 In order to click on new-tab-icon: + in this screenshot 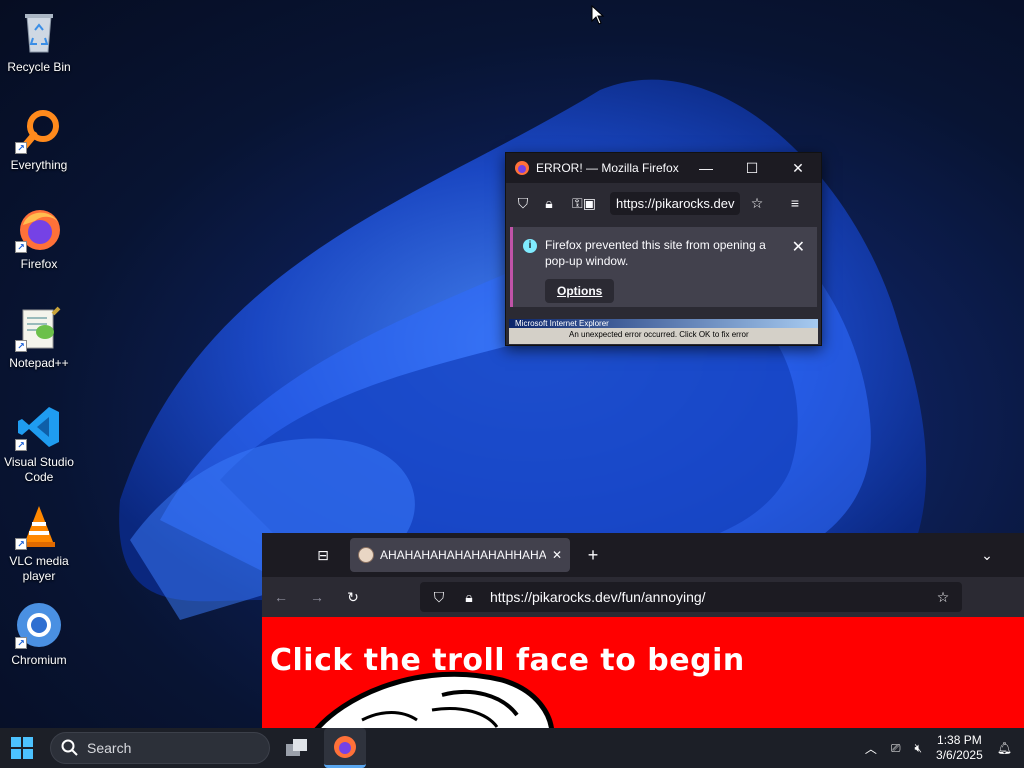, I will do `click(593, 555)`.